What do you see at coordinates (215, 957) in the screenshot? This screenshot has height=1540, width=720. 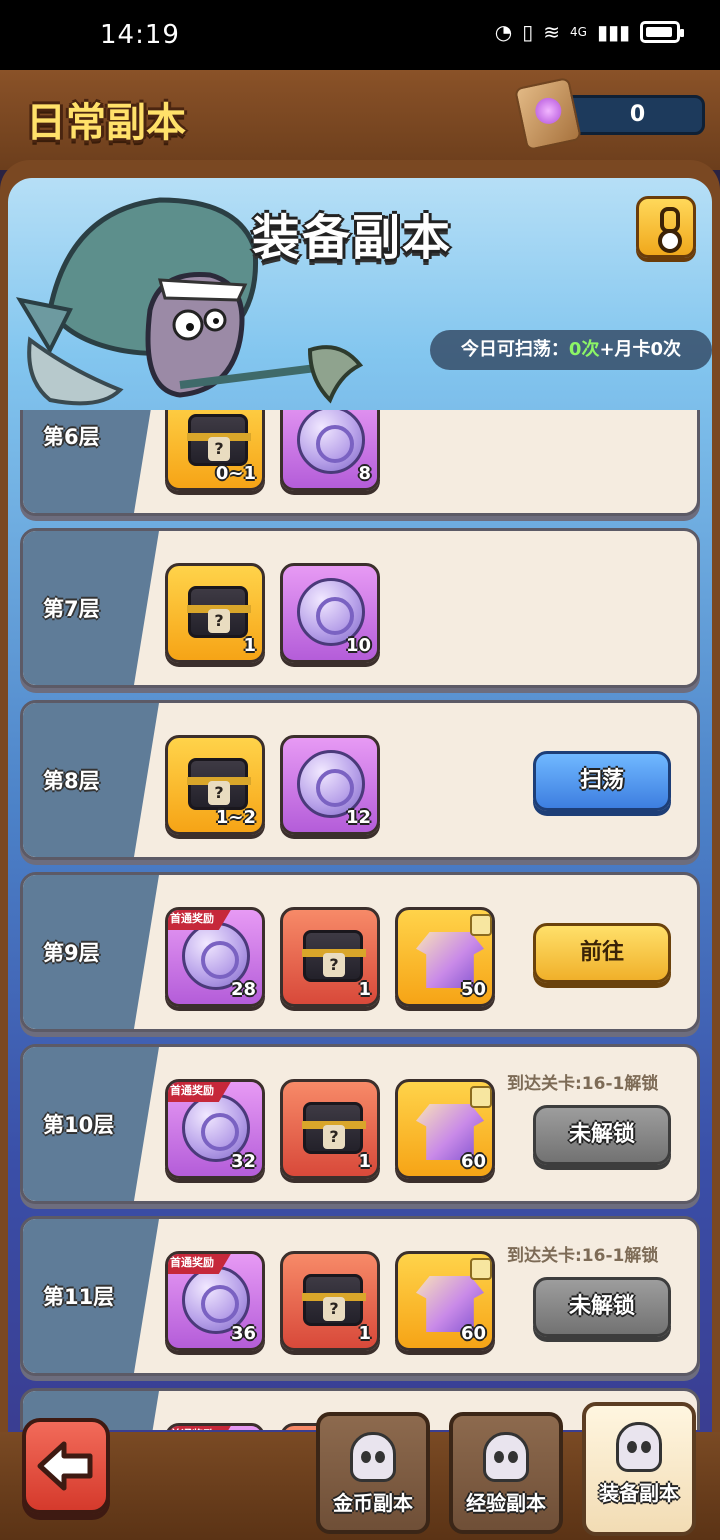 I see `reward-item-coin: 首通奖励 28` at bounding box center [215, 957].